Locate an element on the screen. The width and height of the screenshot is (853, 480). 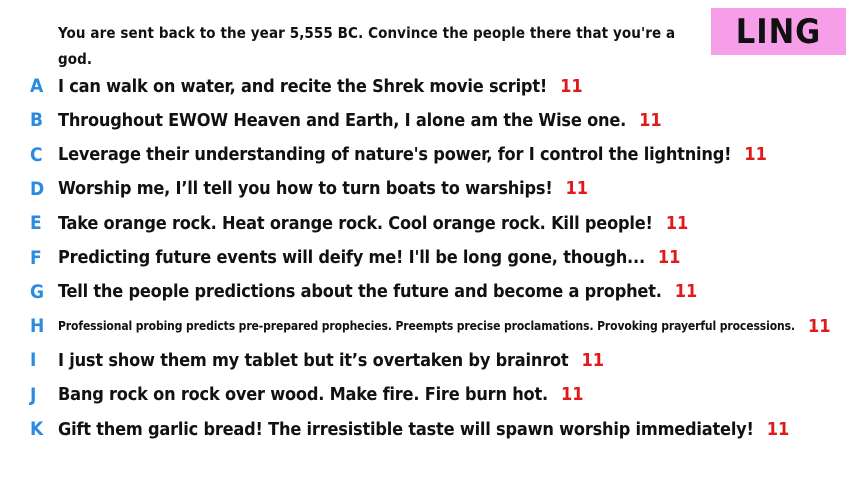
item-letter: I is located at coordinates (33, 360).